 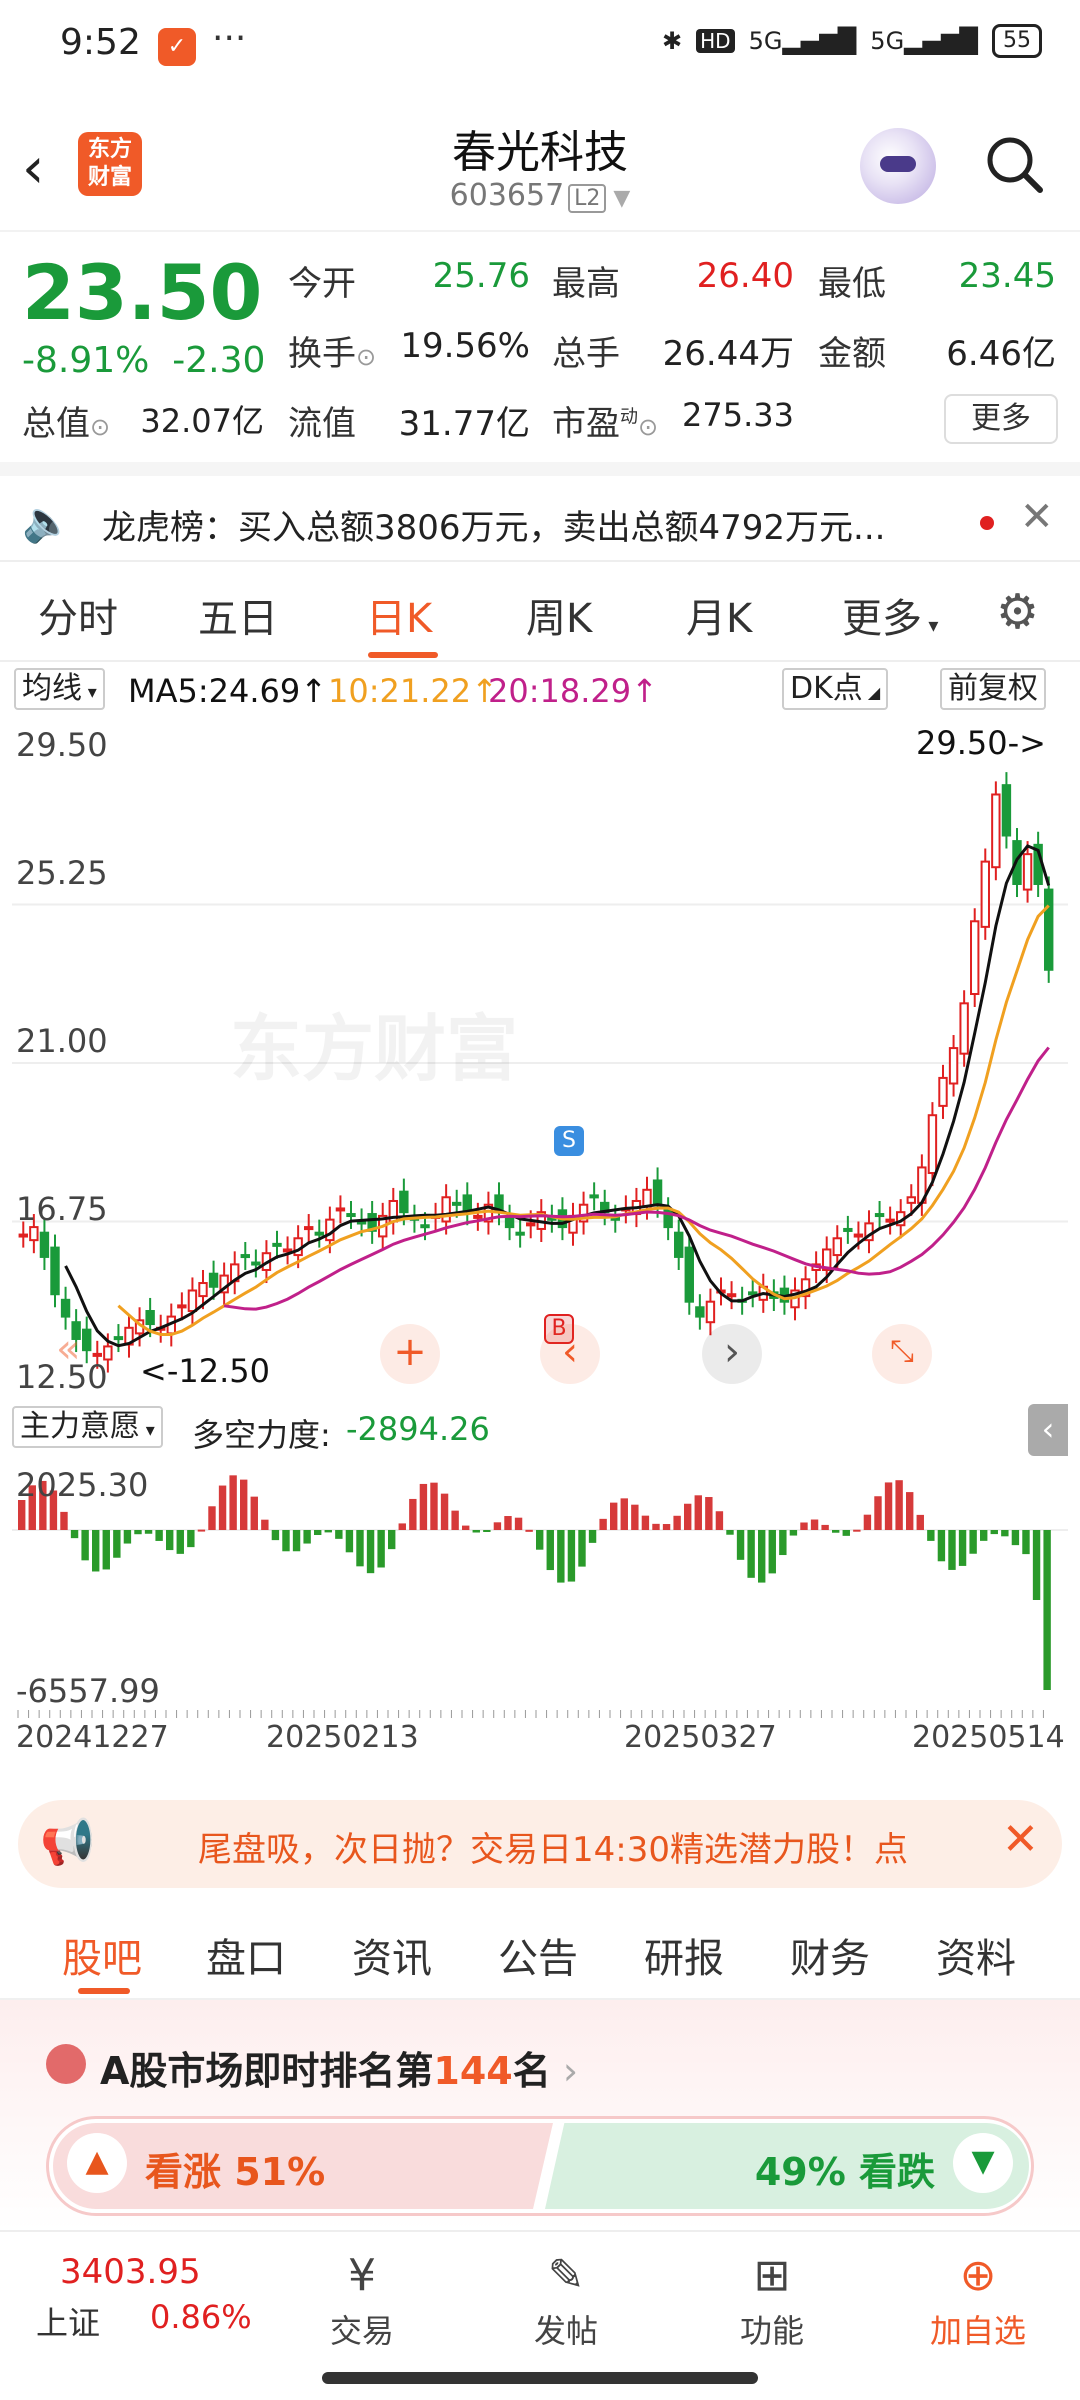 What do you see at coordinates (59, 689) in the screenshot?
I see `ma-selector: 均线 ▾` at bounding box center [59, 689].